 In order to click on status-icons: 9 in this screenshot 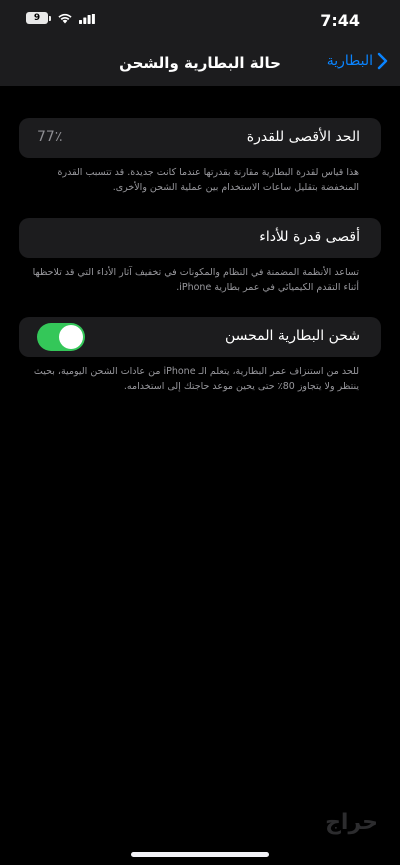, I will do `click(60, 18)`.